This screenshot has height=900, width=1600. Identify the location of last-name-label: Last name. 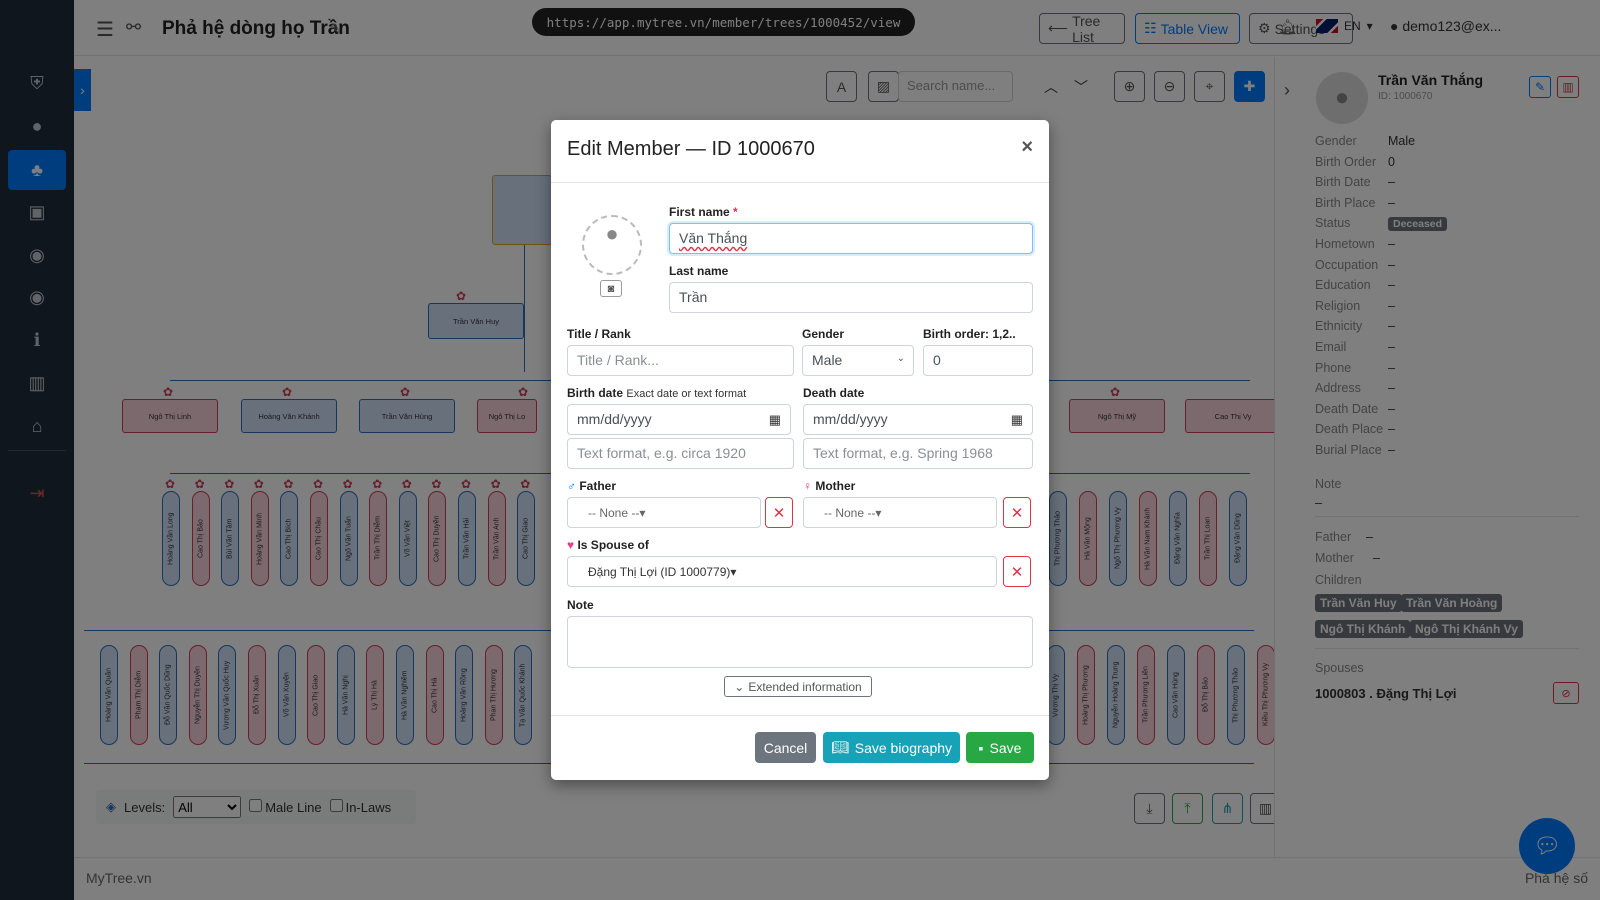
(699, 271).